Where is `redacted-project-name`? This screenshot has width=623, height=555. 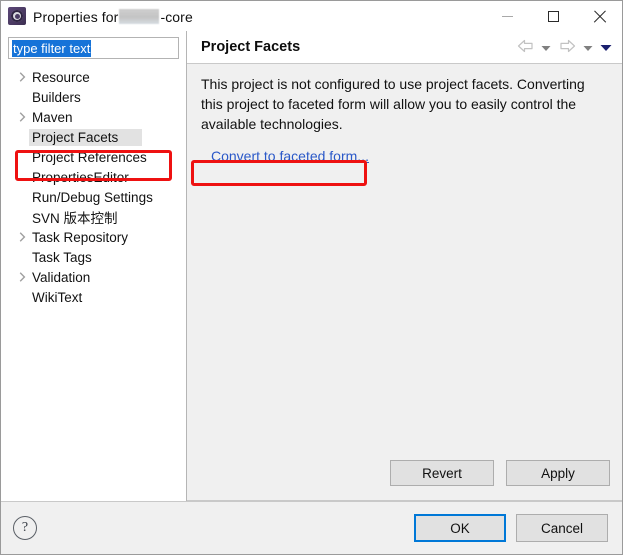
redacted-project-name is located at coordinates (139, 16).